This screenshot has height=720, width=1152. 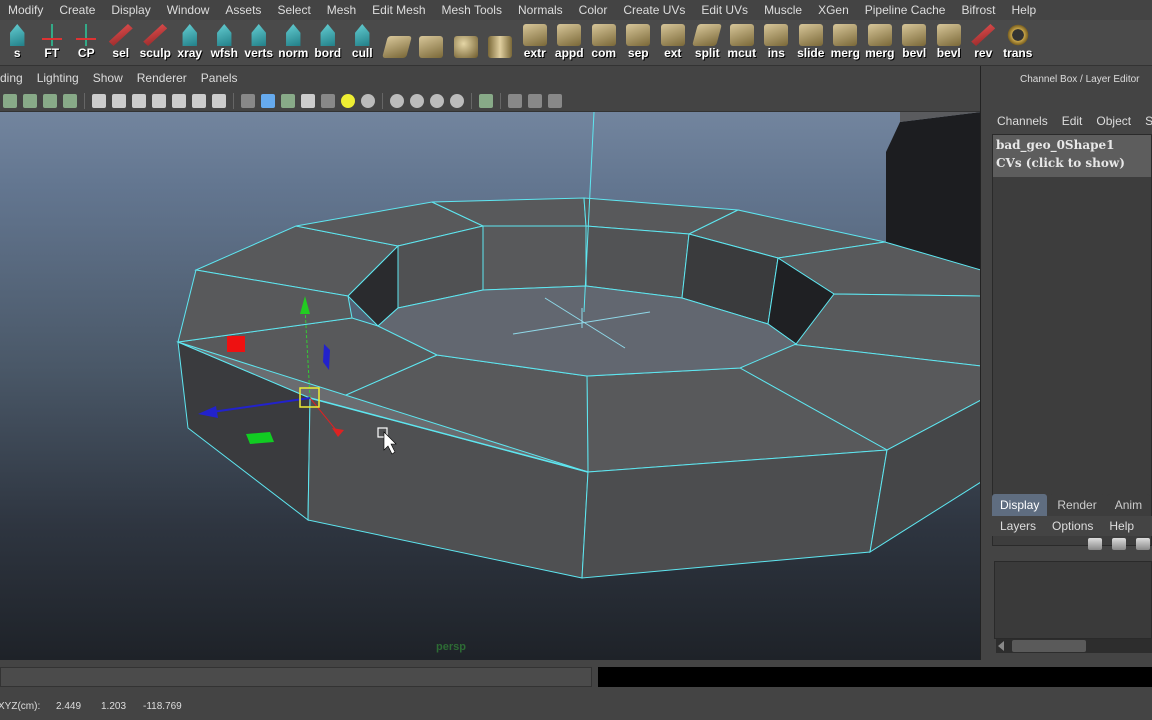 I want to click on menu-muscle: Muscle, so click(x=783, y=10).